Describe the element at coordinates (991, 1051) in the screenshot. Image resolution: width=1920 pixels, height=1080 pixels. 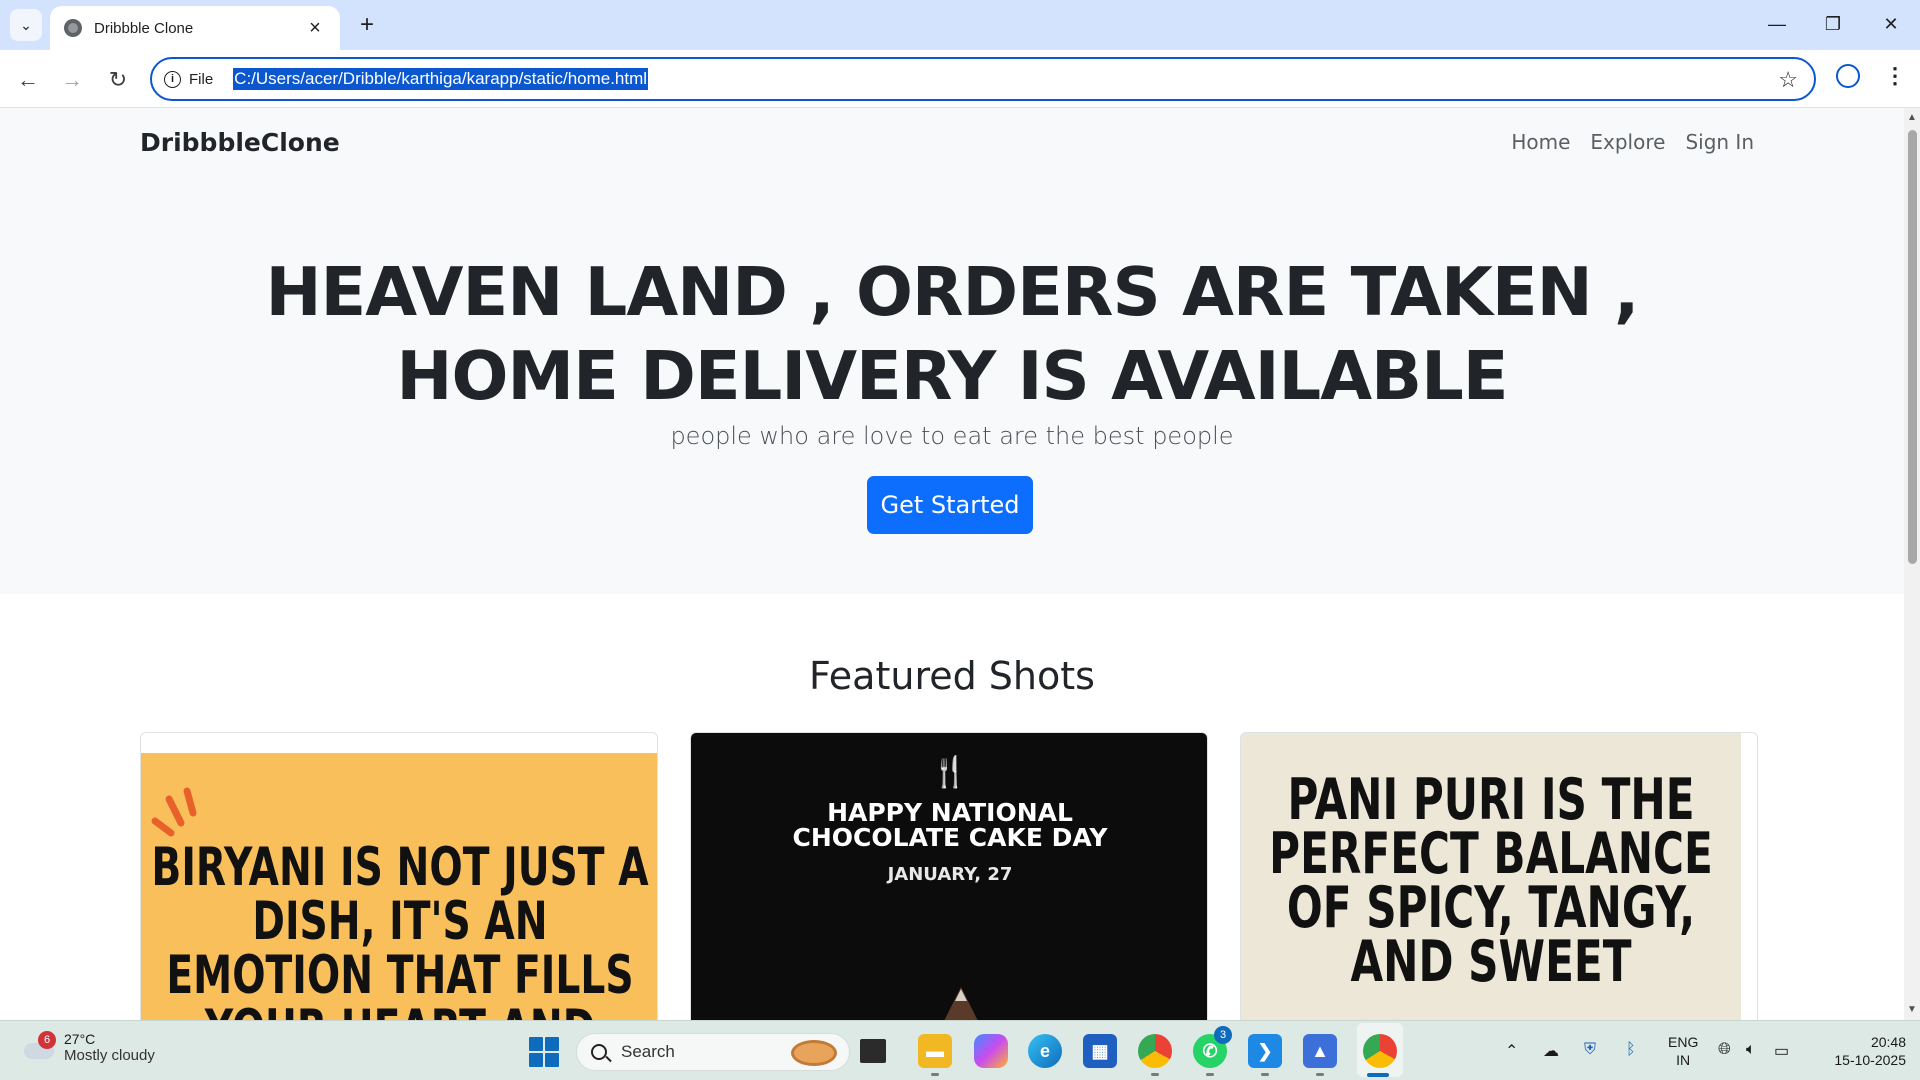
I see `copilot-icon` at that location.